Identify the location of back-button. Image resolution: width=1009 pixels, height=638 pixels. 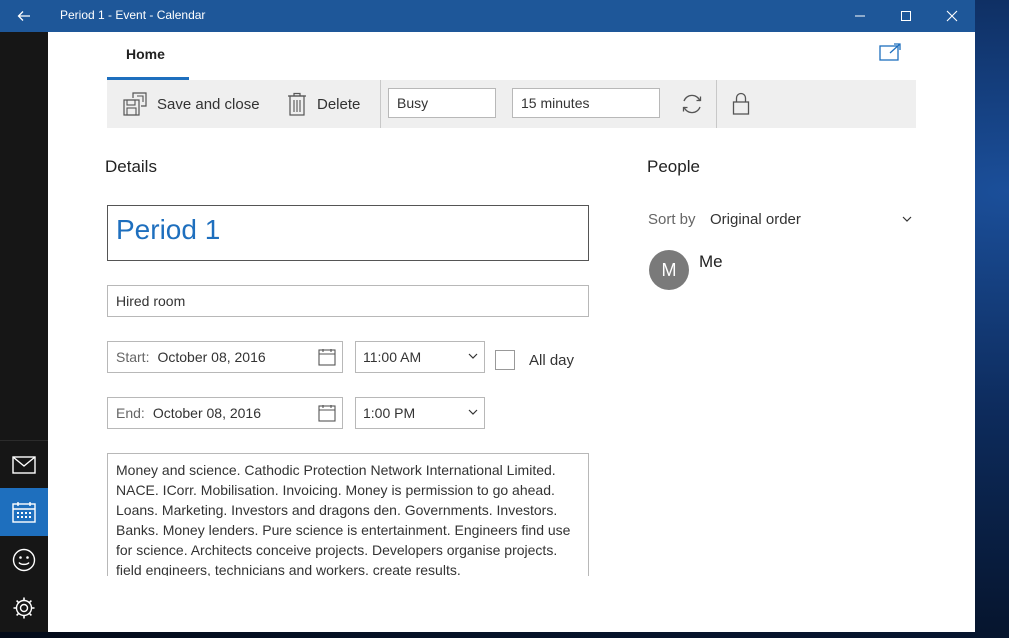
(24, 16).